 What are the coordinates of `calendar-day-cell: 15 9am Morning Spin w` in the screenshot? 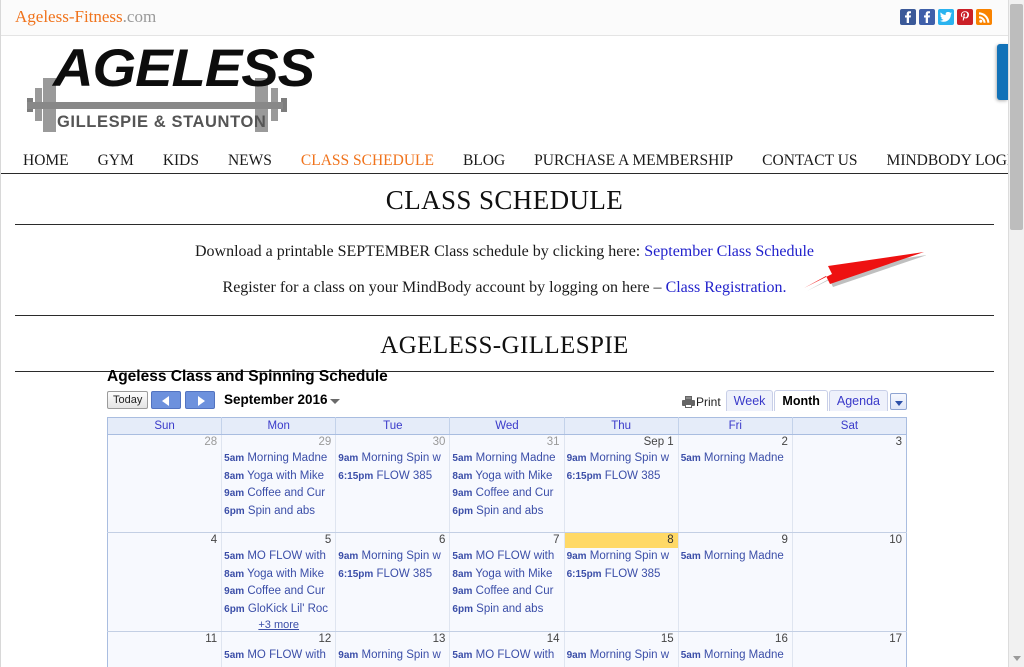 It's located at (621, 649).